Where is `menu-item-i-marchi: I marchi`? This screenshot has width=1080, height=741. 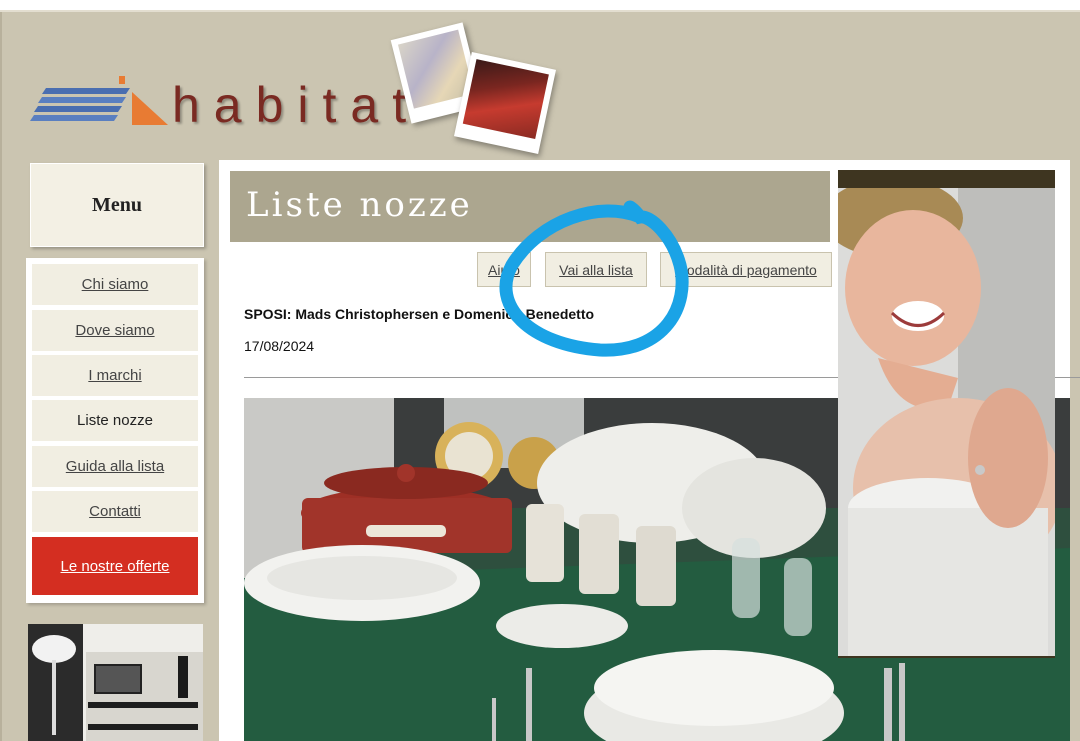
menu-item-i-marchi: I marchi is located at coordinates (115, 375).